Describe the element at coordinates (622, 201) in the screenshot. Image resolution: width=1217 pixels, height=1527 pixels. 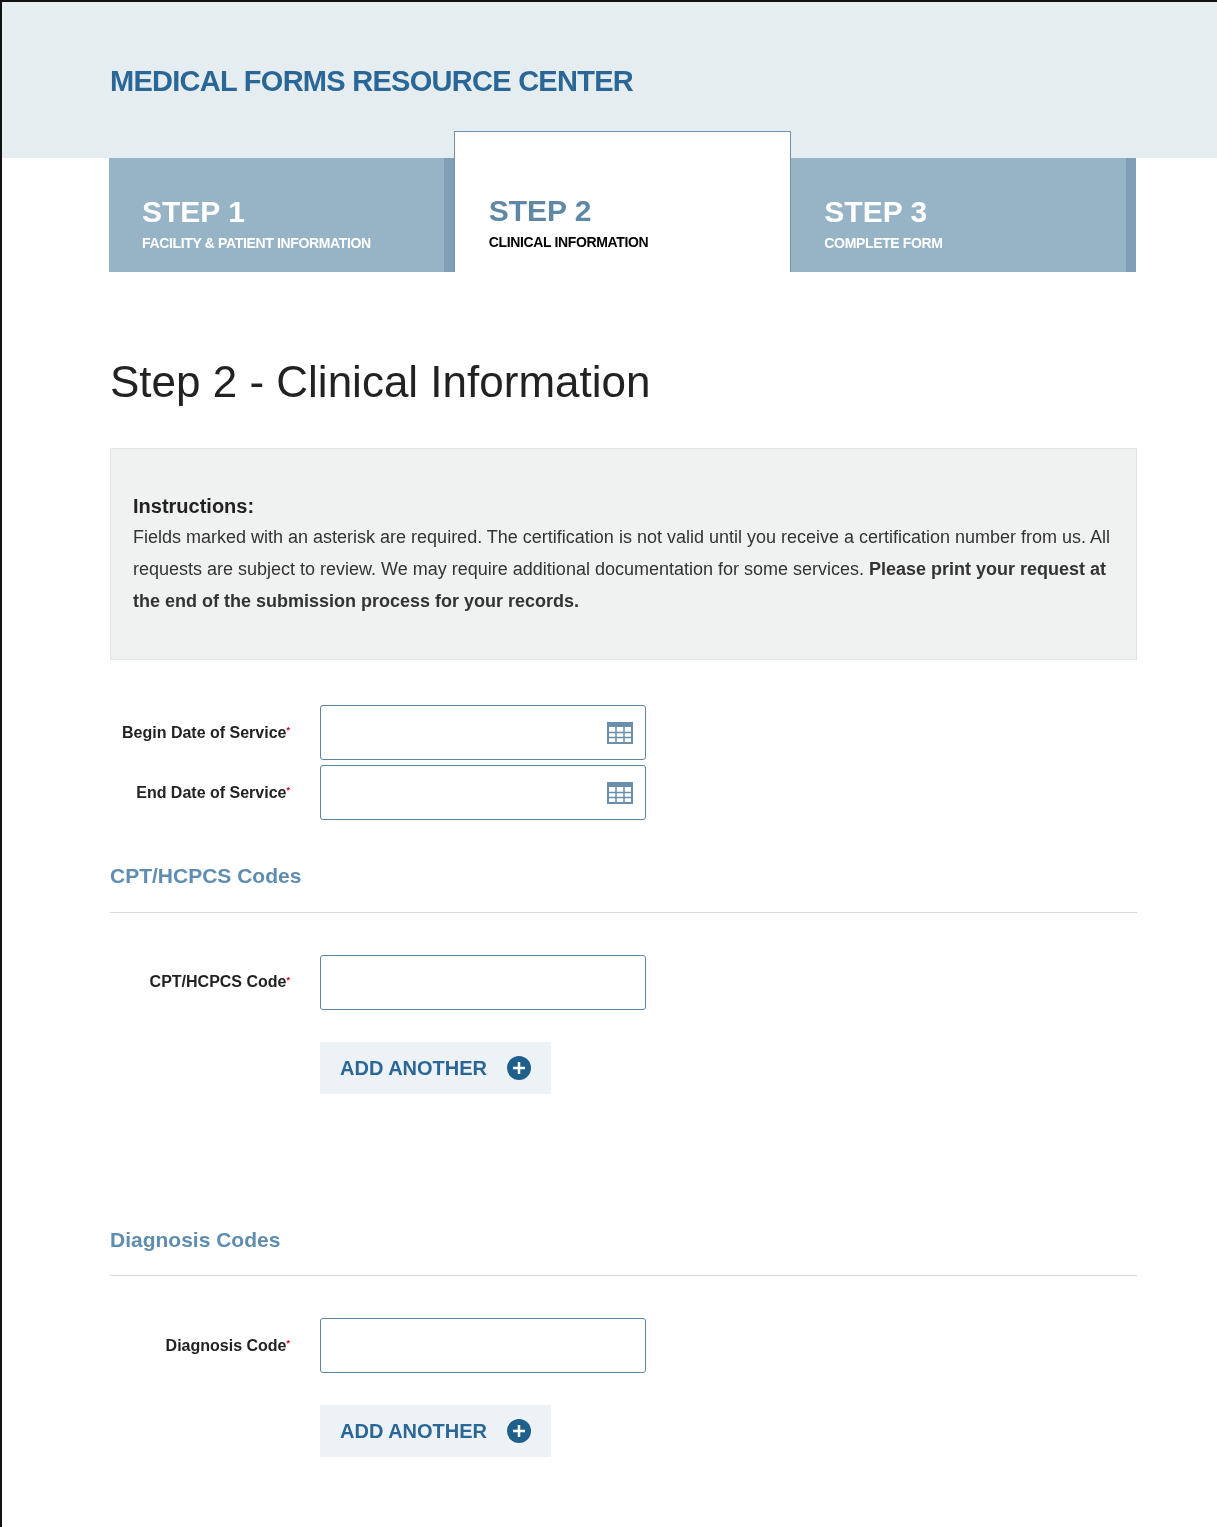
I see `step-tab: STEP 2 CLINICAL INFORMATION` at that location.